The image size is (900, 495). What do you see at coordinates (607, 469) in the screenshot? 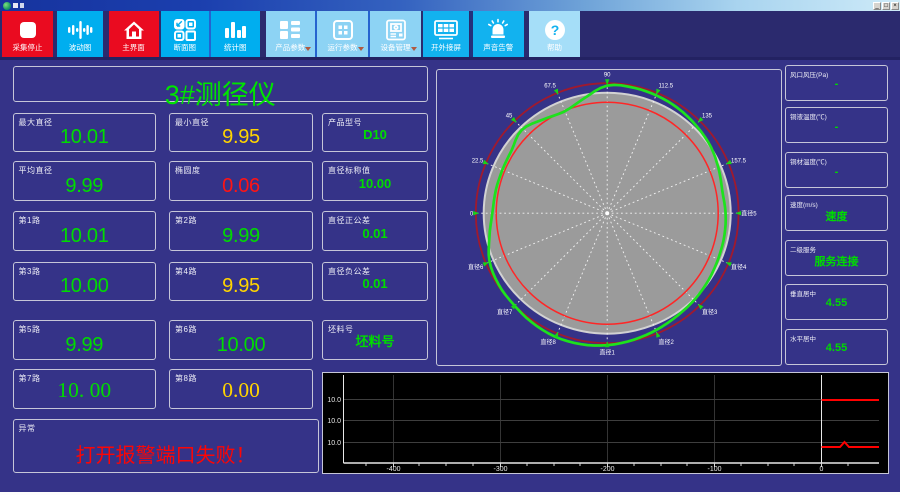
I see `svg-text: -200` at bounding box center [607, 469].